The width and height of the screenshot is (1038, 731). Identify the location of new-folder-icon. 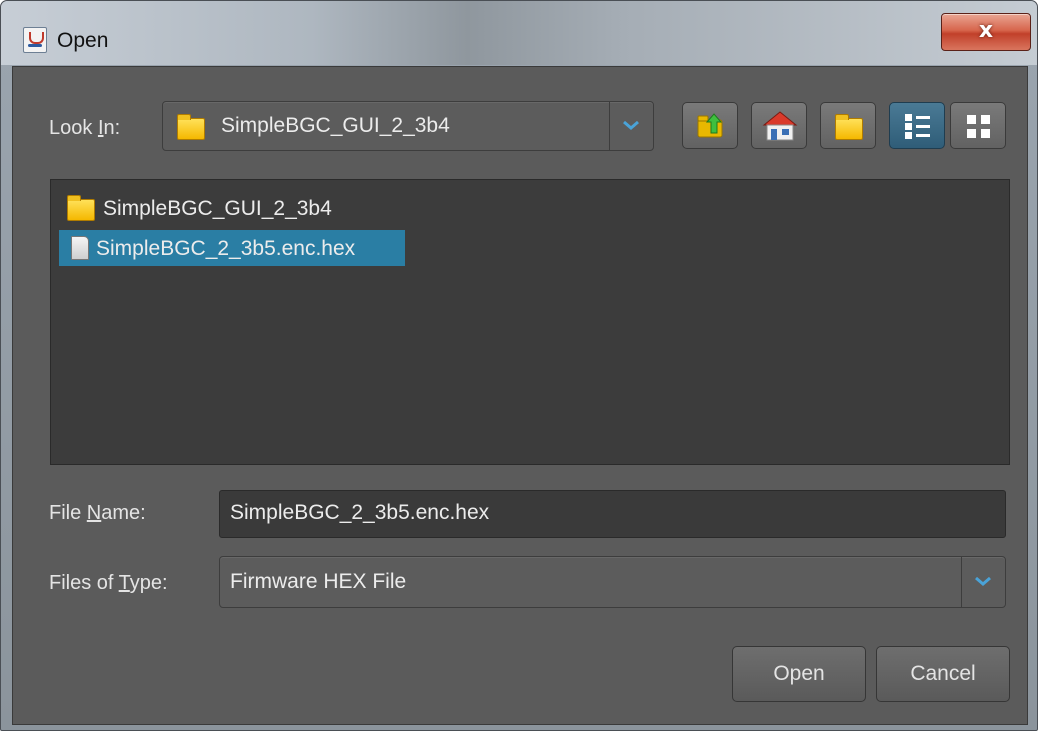
(849, 127).